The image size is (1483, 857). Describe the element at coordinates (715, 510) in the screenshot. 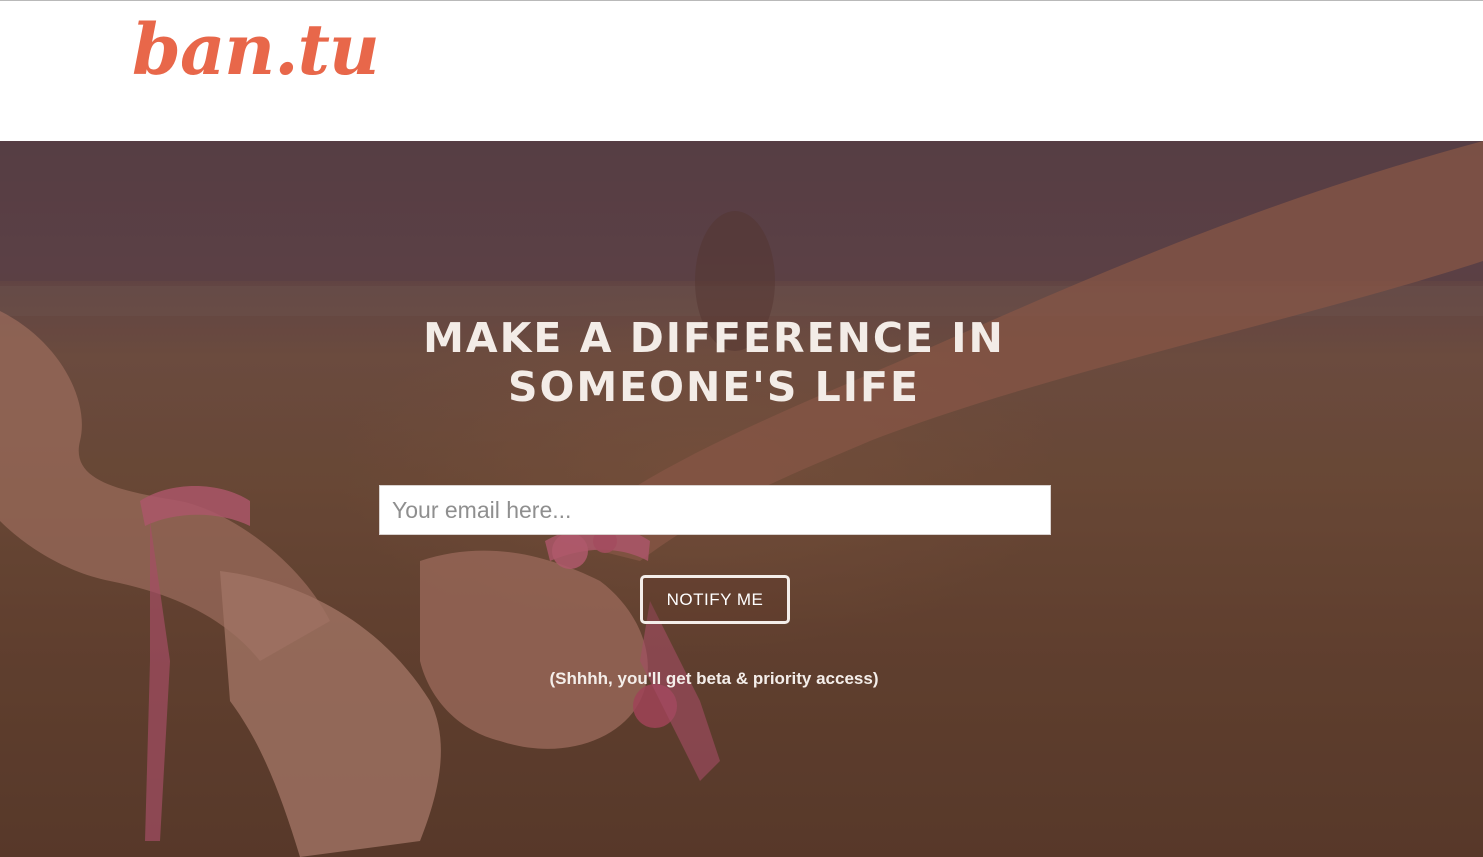

I see `email-input` at that location.